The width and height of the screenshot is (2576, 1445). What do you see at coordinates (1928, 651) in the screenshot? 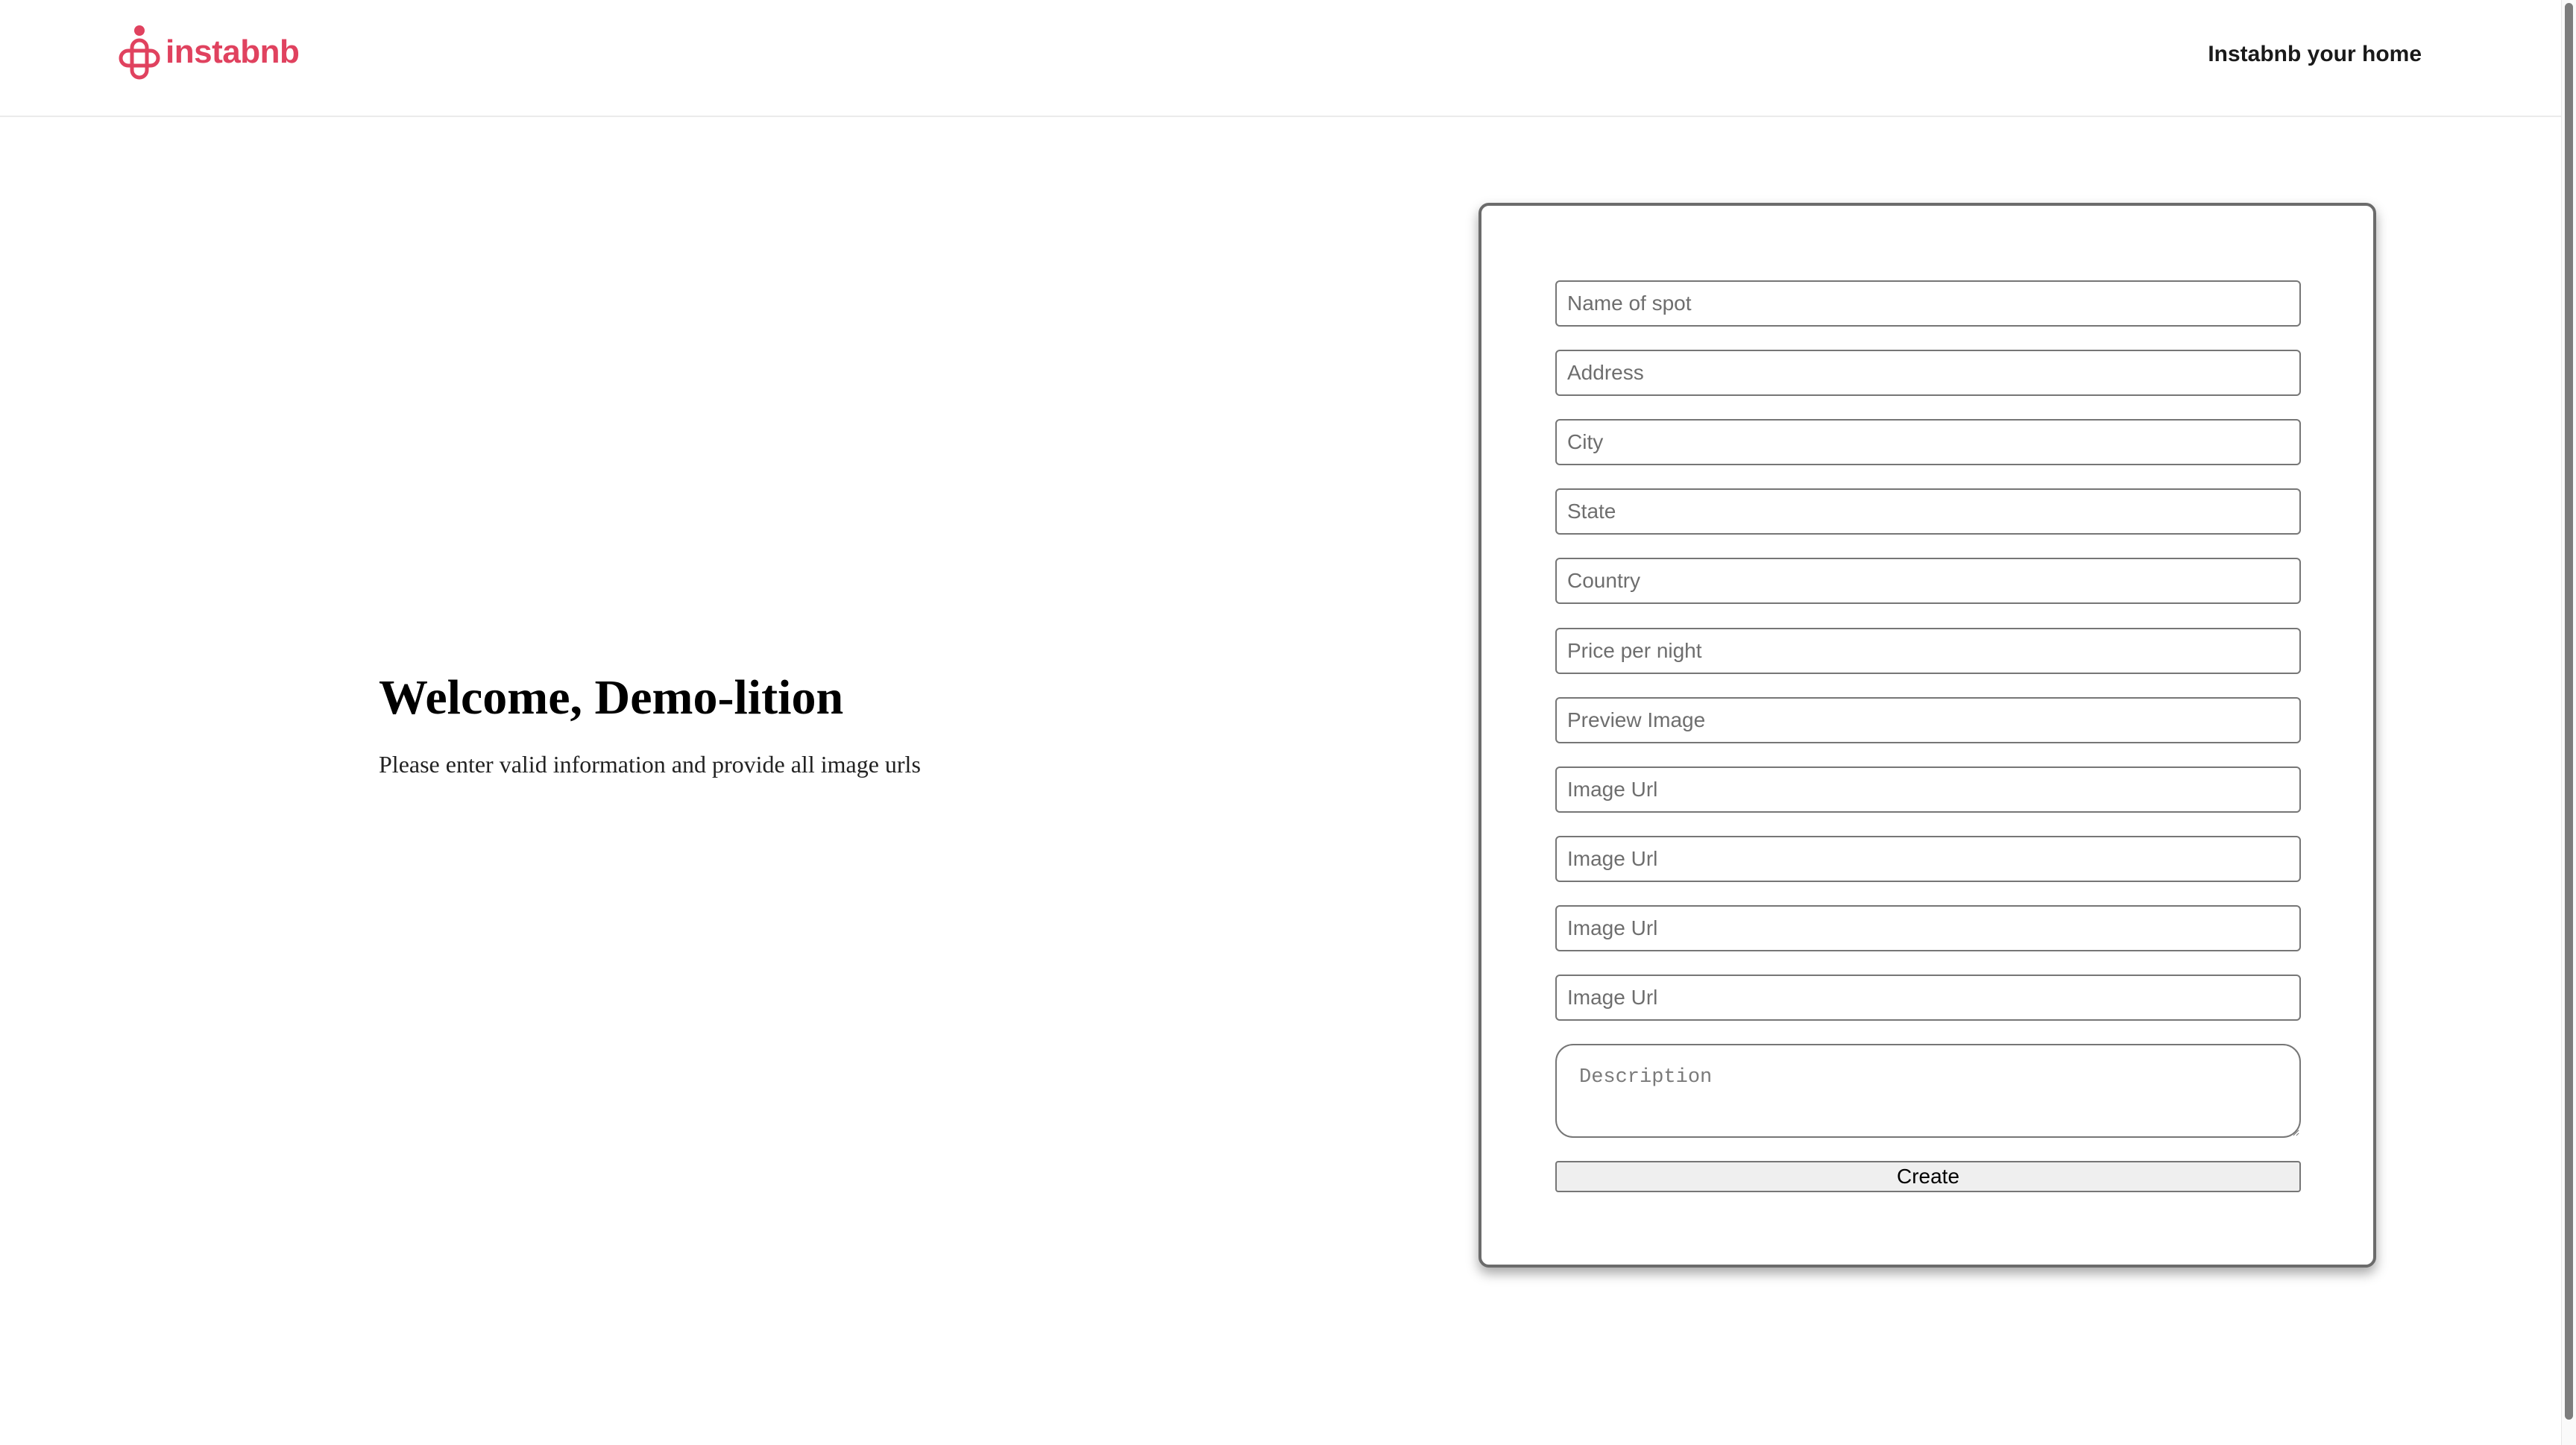
I see `price-per-night-input` at bounding box center [1928, 651].